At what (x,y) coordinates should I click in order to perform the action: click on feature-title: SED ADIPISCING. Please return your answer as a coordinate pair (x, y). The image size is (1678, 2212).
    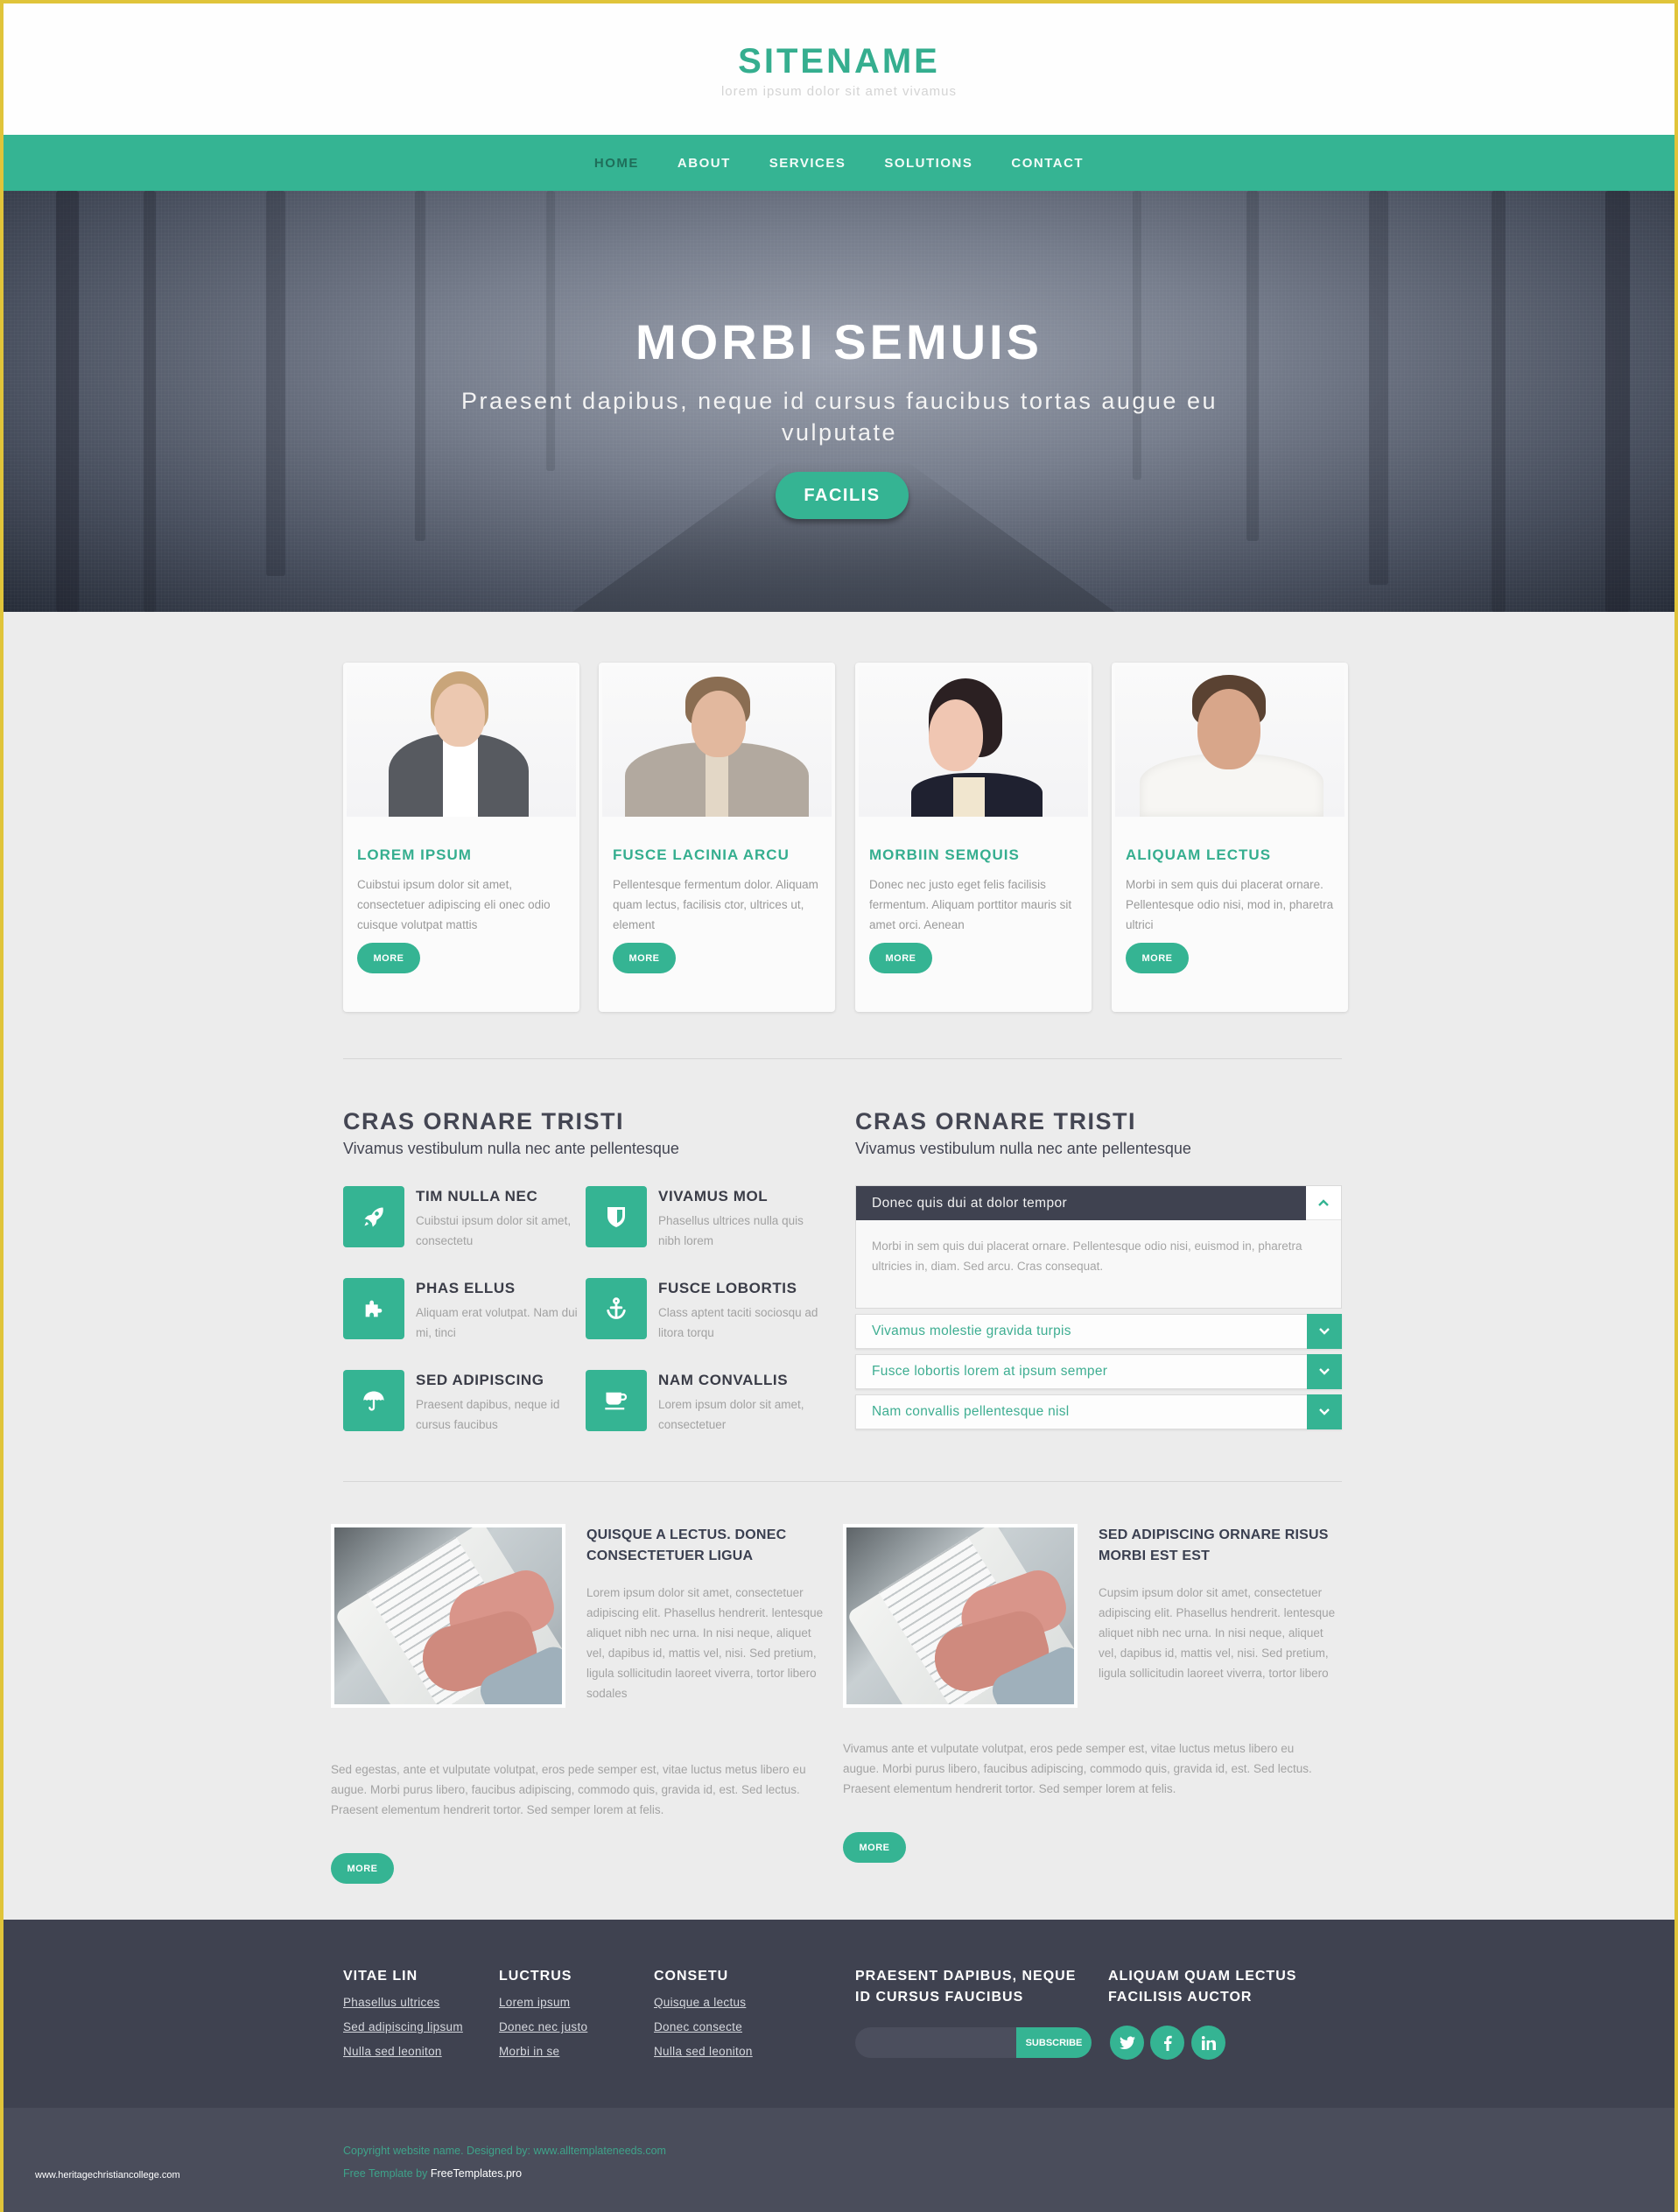
    Looking at the image, I should click on (480, 1380).